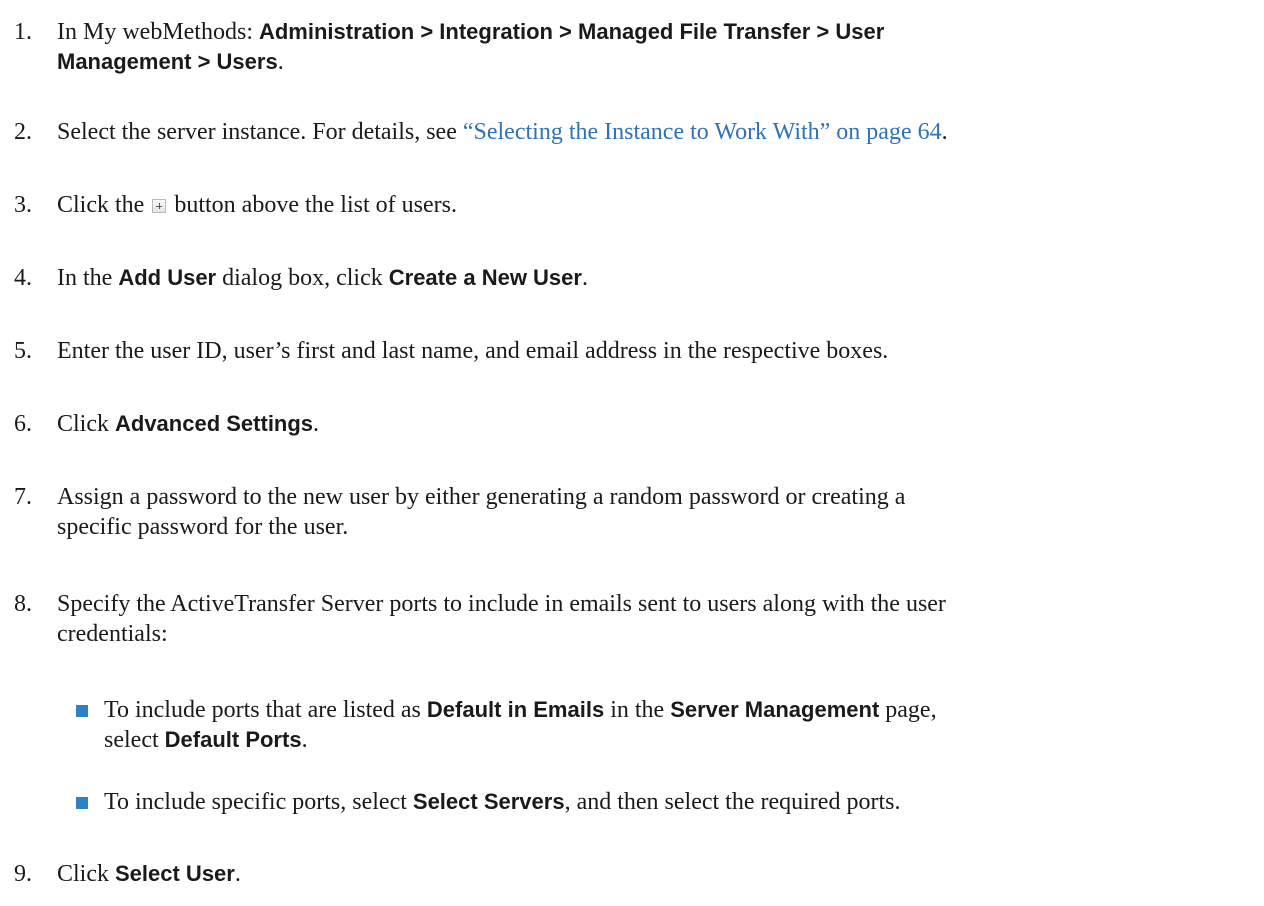 Image resolution: width=1264 pixels, height=906 pixels. Describe the element at coordinates (23, 497) in the screenshot. I see `step-number: 7.` at that location.